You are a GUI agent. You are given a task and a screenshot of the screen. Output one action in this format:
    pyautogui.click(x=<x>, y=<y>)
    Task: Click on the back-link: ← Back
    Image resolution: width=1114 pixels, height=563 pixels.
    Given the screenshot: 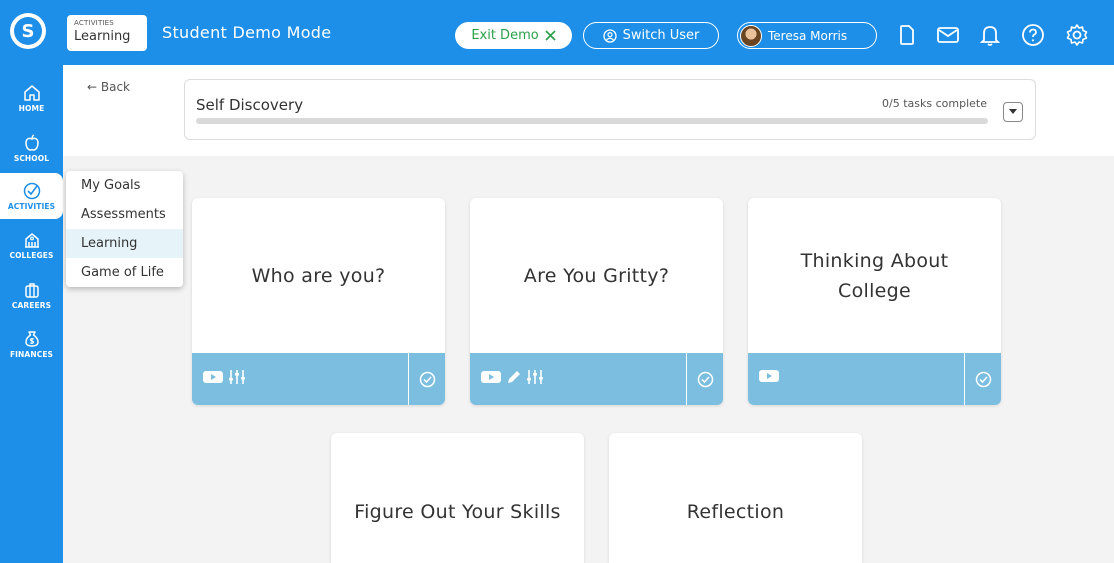 What is the action you would take?
    pyautogui.click(x=108, y=87)
    